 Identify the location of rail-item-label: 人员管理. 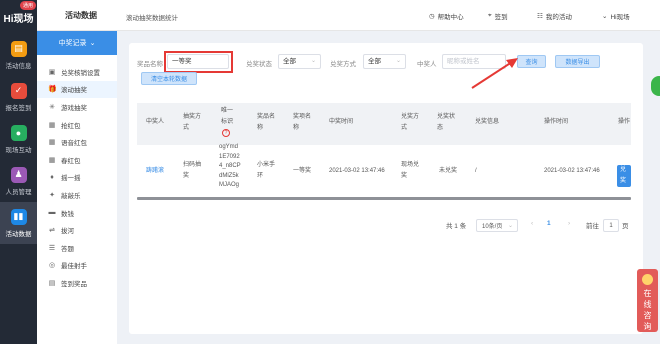
(18, 192).